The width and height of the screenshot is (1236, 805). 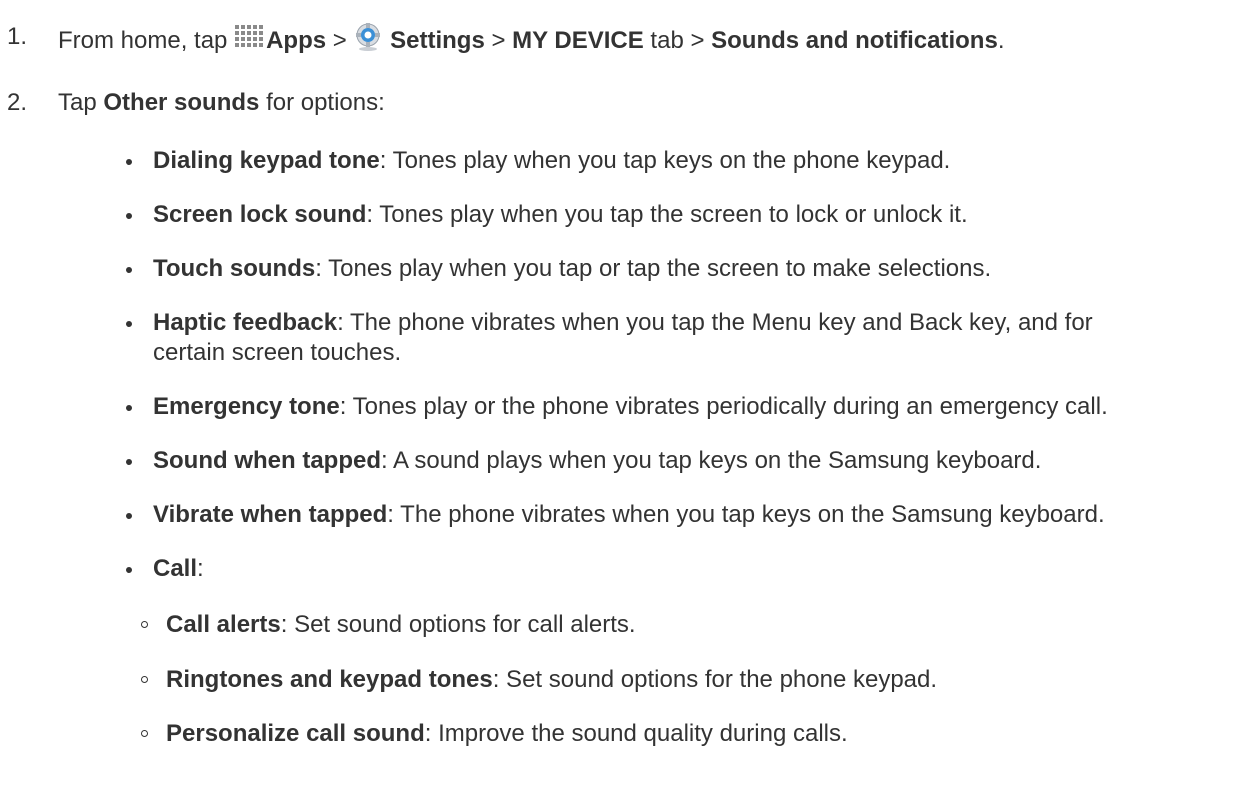 What do you see at coordinates (325, 102) in the screenshot?
I see `step-2-suffix: for options:` at bounding box center [325, 102].